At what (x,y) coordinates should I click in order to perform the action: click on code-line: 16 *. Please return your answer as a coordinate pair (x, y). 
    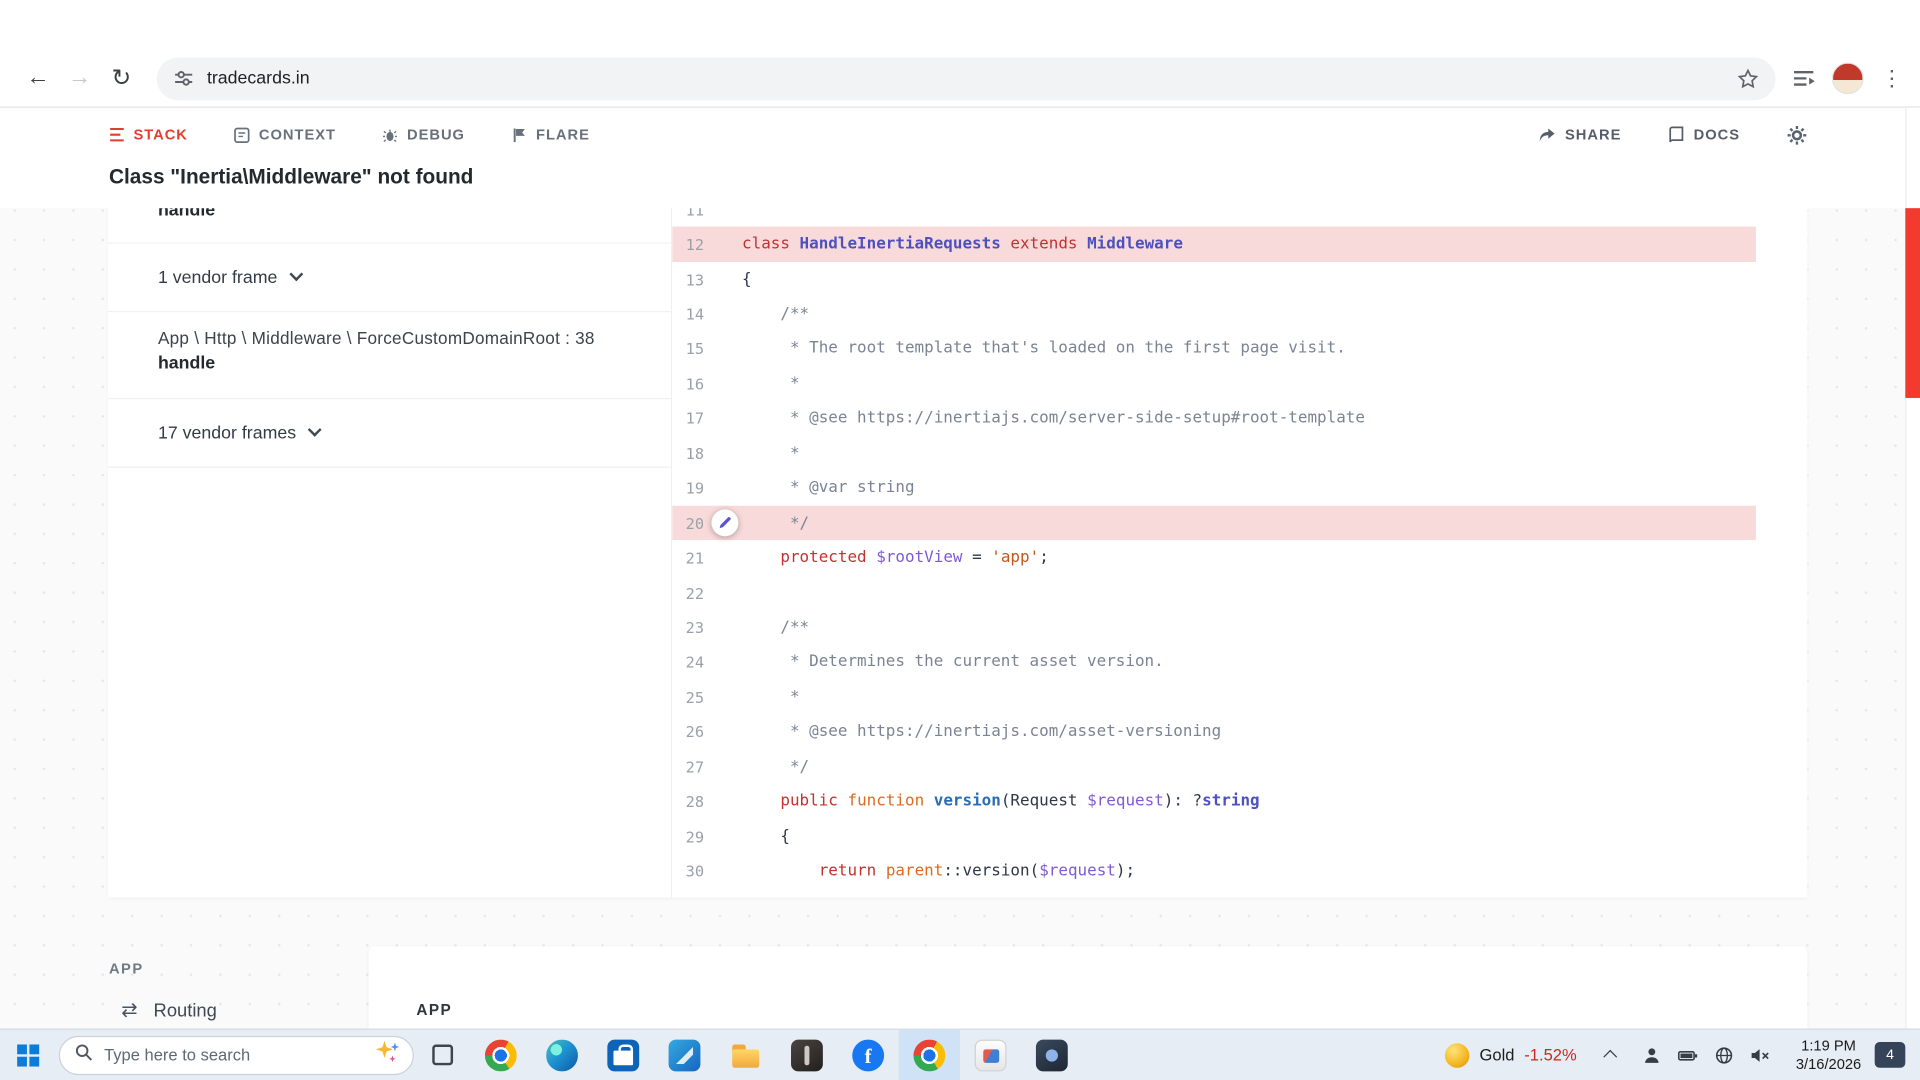
    Looking at the image, I should click on (1214, 383).